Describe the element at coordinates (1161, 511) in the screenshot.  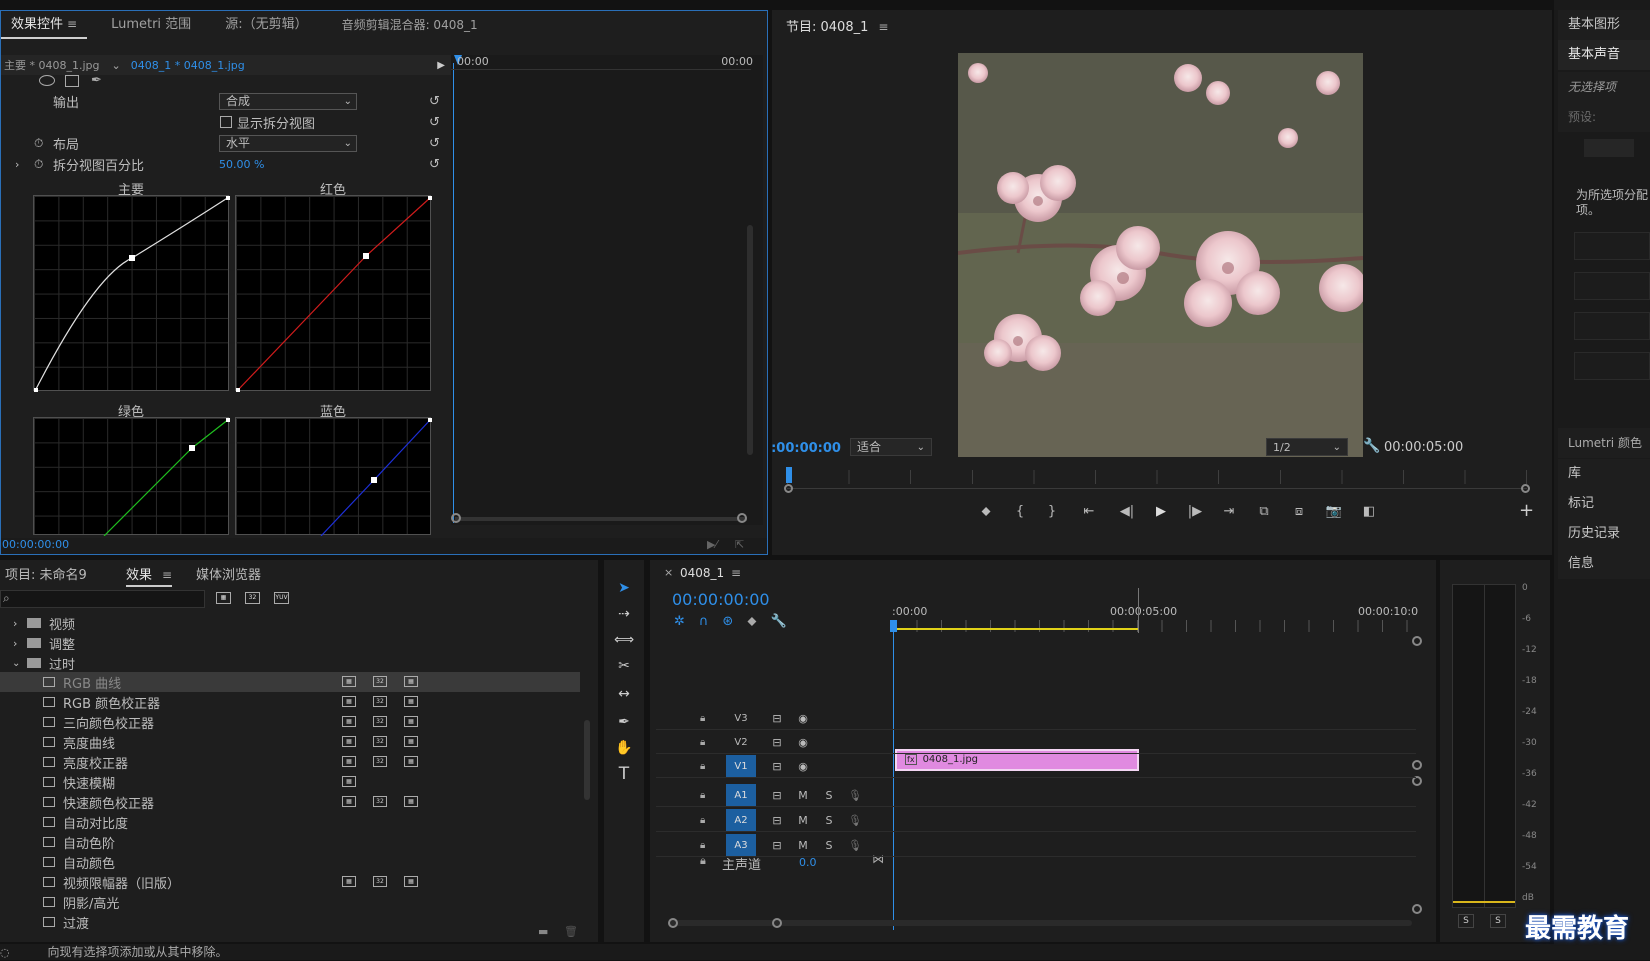
I see `play-icon: ▶` at that location.